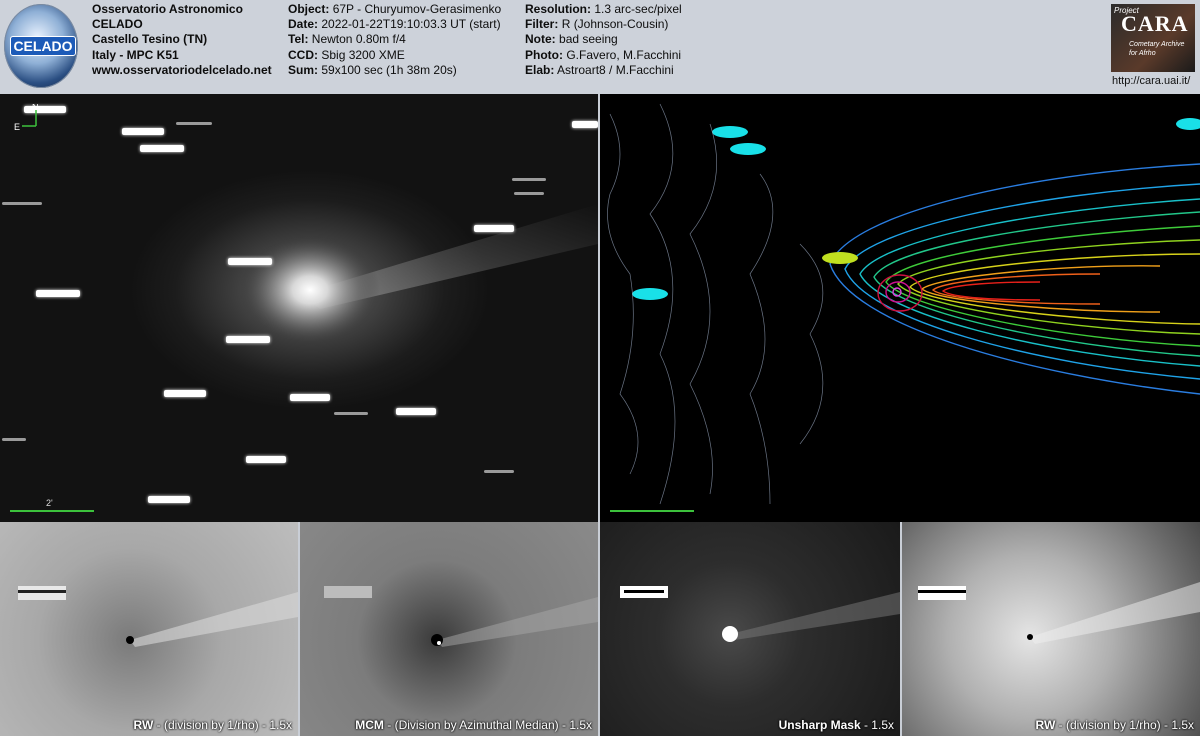 This screenshot has width=1200, height=736. Describe the element at coordinates (52, 511) in the screenshot. I see `scale-bar` at that location.